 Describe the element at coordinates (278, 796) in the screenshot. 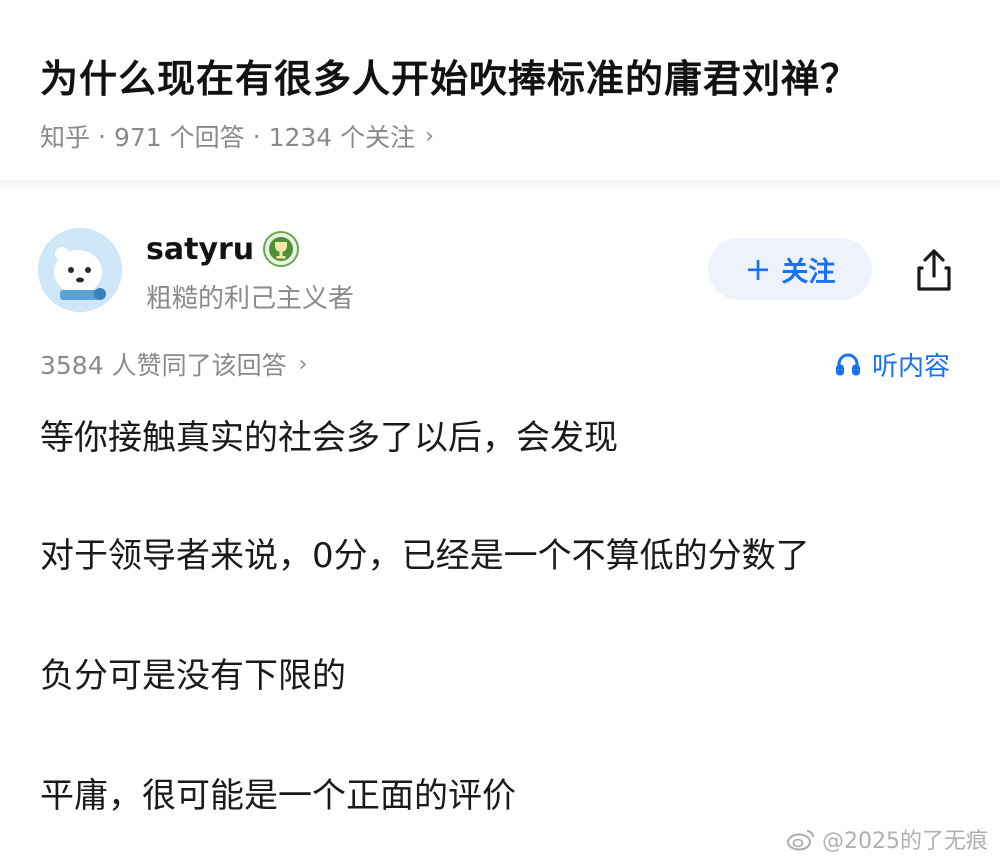

I see `answer-paragraph: 平庸，很可能是一个正面的评价` at that location.